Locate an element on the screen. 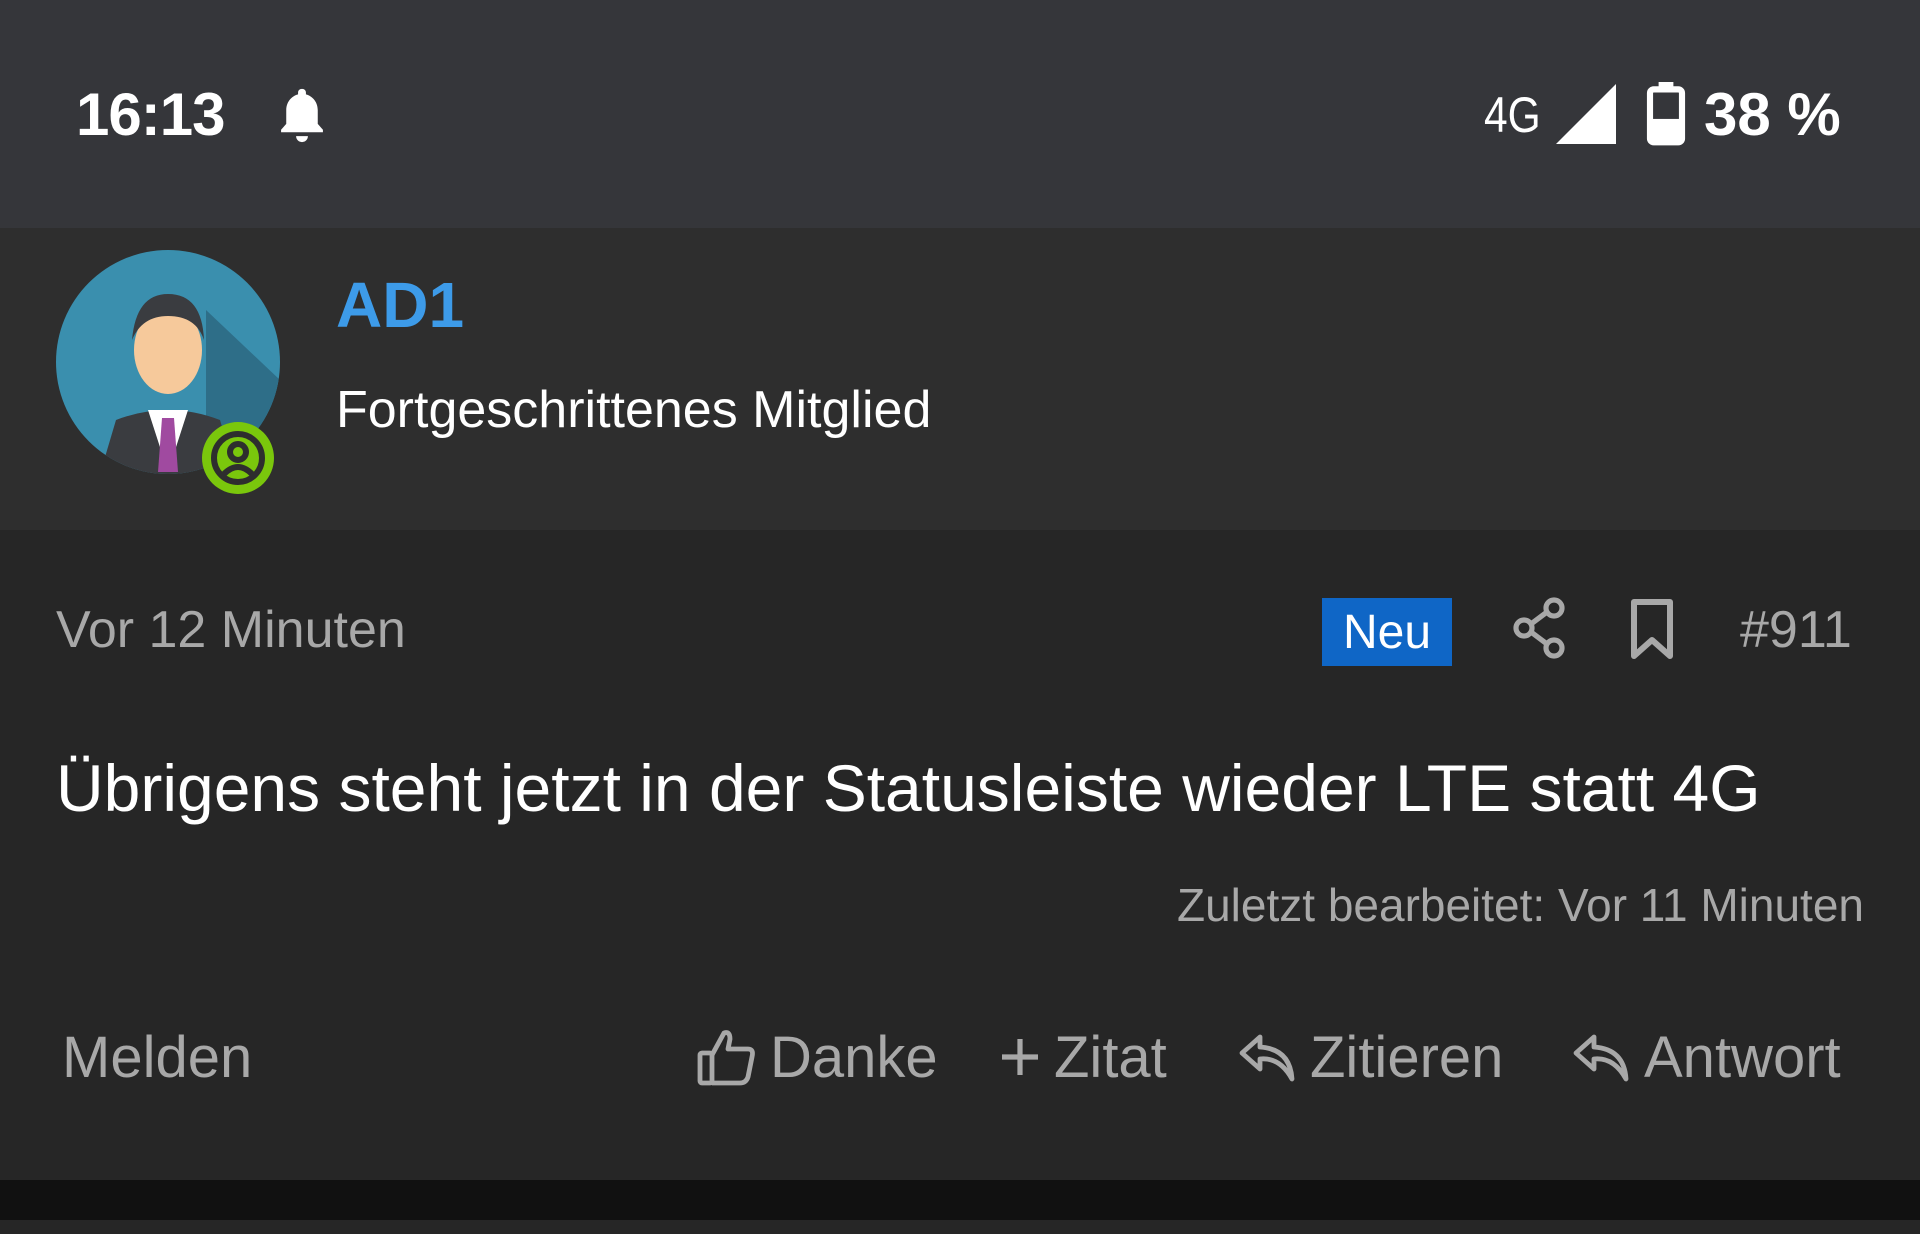 This screenshot has width=1920, height=1234. status-time: 16:13 is located at coordinates (150, 114).